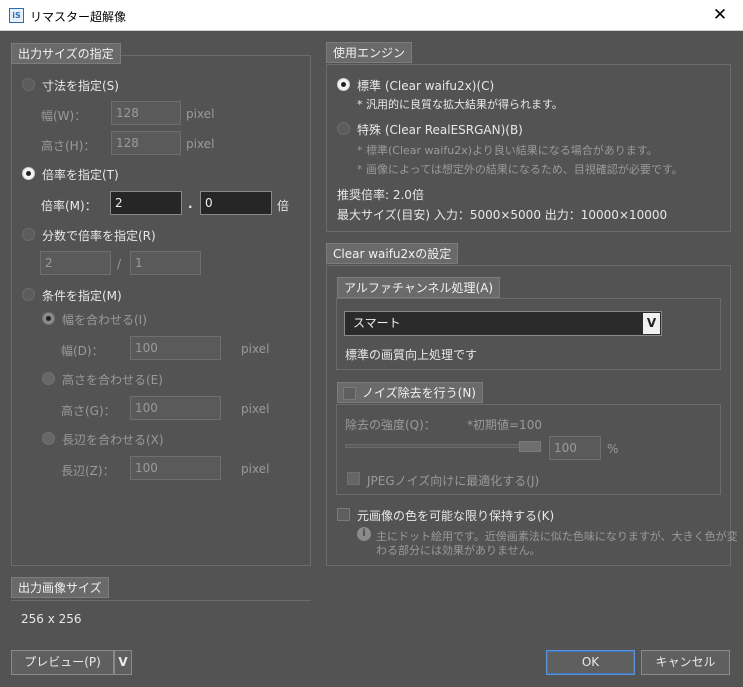  Describe the element at coordinates (28, 173) in the screenshot. I see `scale-mode-radio` at that location.